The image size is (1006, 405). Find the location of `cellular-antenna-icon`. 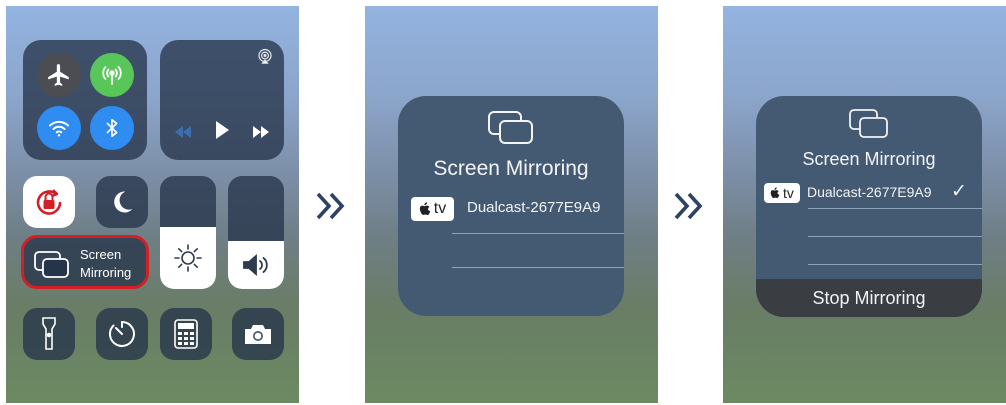

cellular-antenna-icon is located at coordinates (112, 75).